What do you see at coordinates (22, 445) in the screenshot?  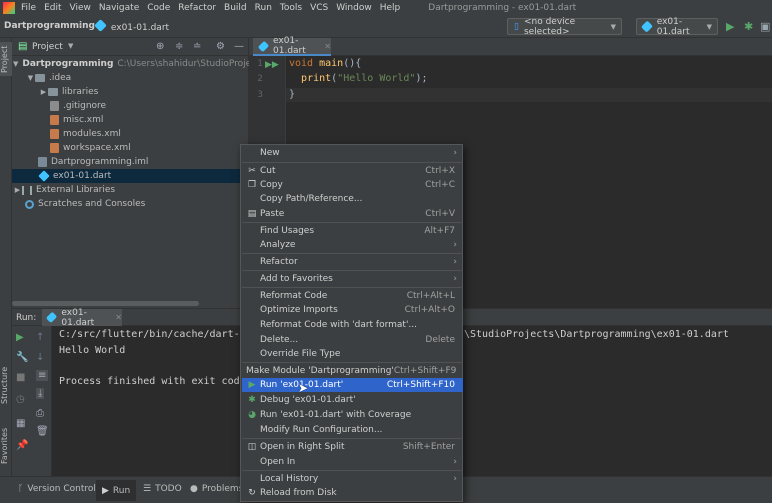 I see `pin-icon: 📌` at bounding box center [22, 445].